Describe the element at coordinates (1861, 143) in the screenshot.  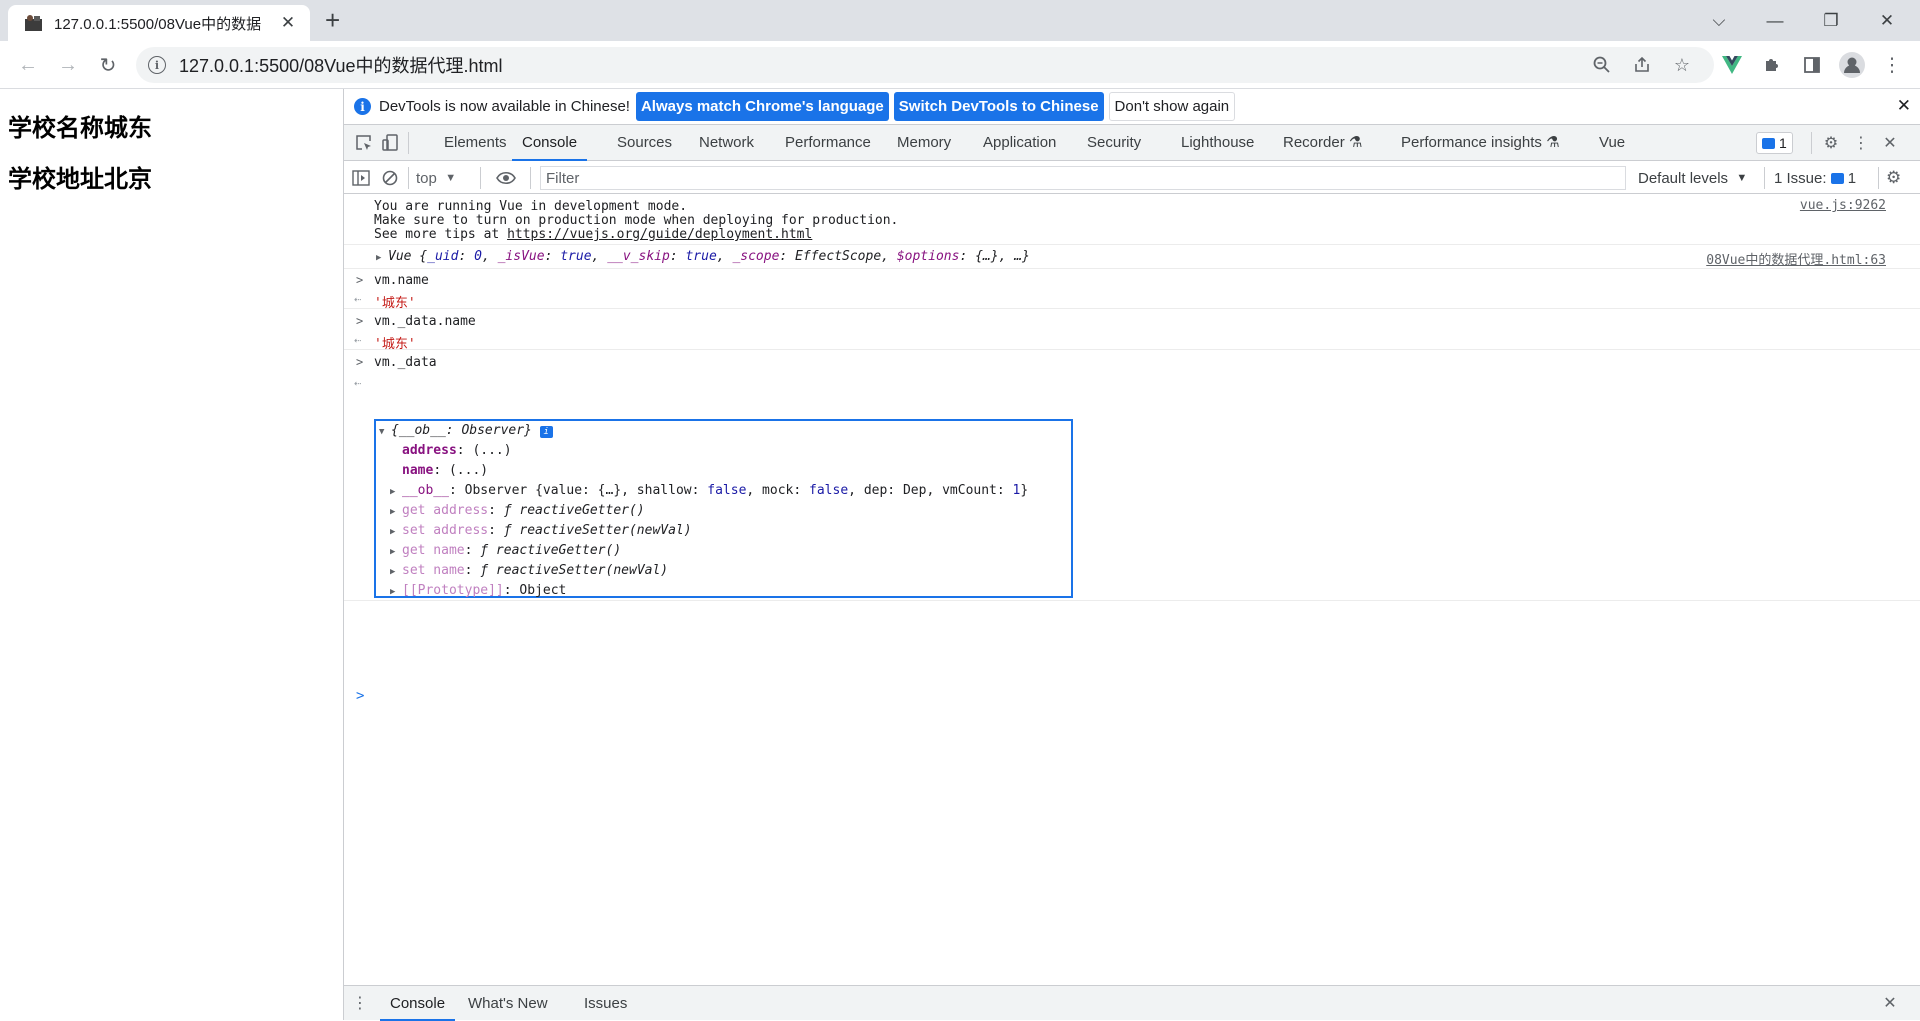
I see `devtools-menu-icon: ⋮` at that location.